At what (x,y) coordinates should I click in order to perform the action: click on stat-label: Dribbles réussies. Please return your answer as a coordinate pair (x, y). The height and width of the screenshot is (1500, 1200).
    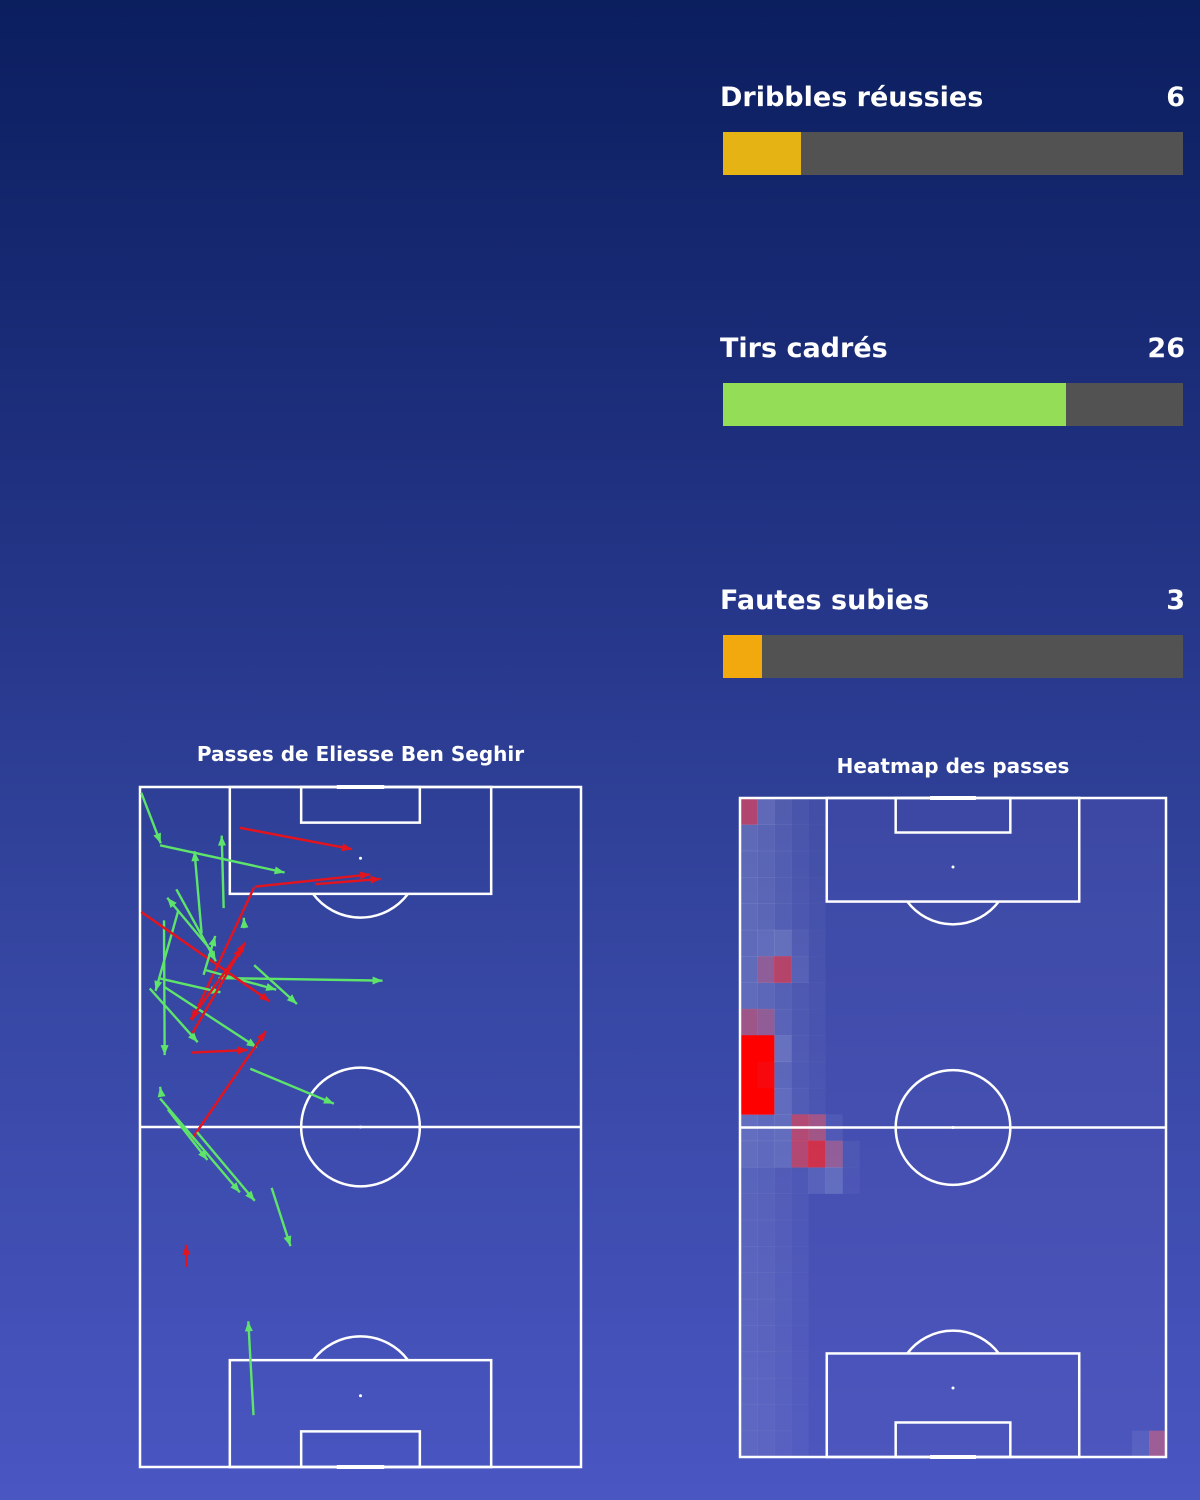
    Looking at the image, I should click on (852, 97).